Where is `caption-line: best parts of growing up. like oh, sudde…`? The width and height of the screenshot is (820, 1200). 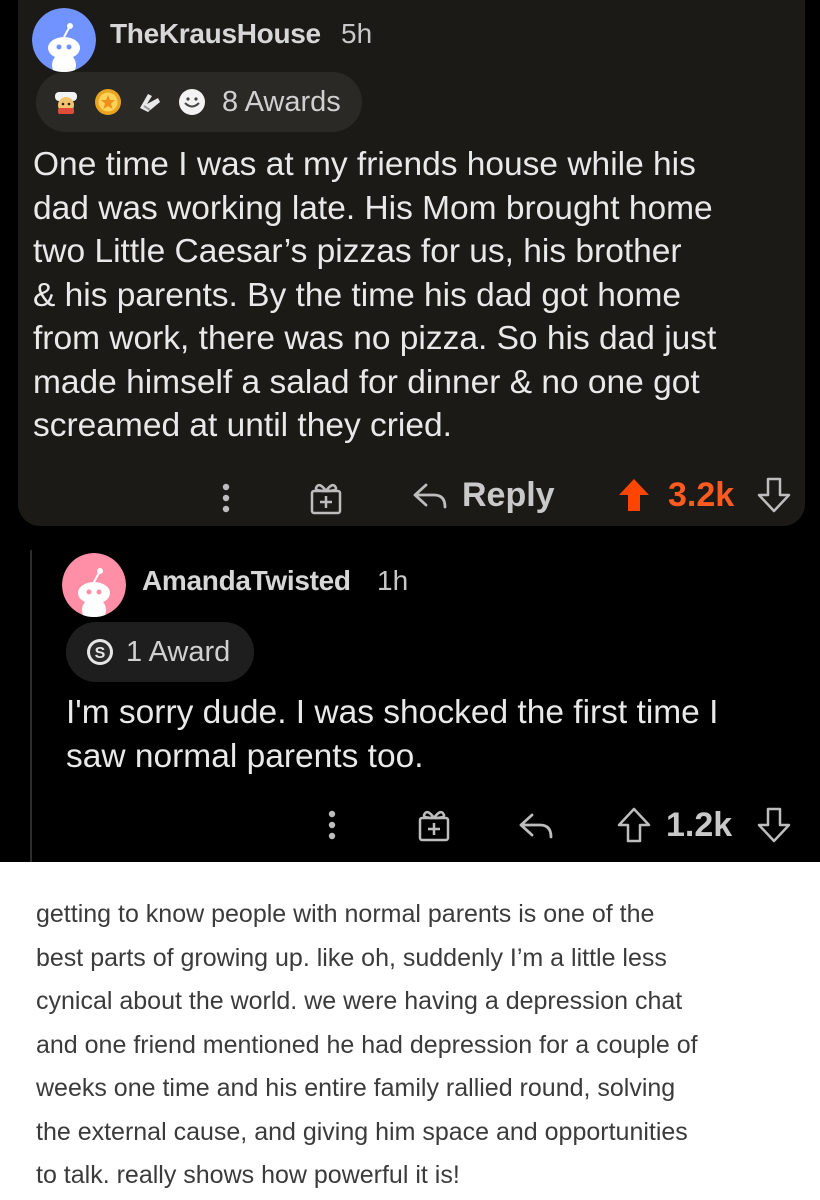
caption-line: best parts of growing up. like oh, sudde… is located at coordinates (351, 957).